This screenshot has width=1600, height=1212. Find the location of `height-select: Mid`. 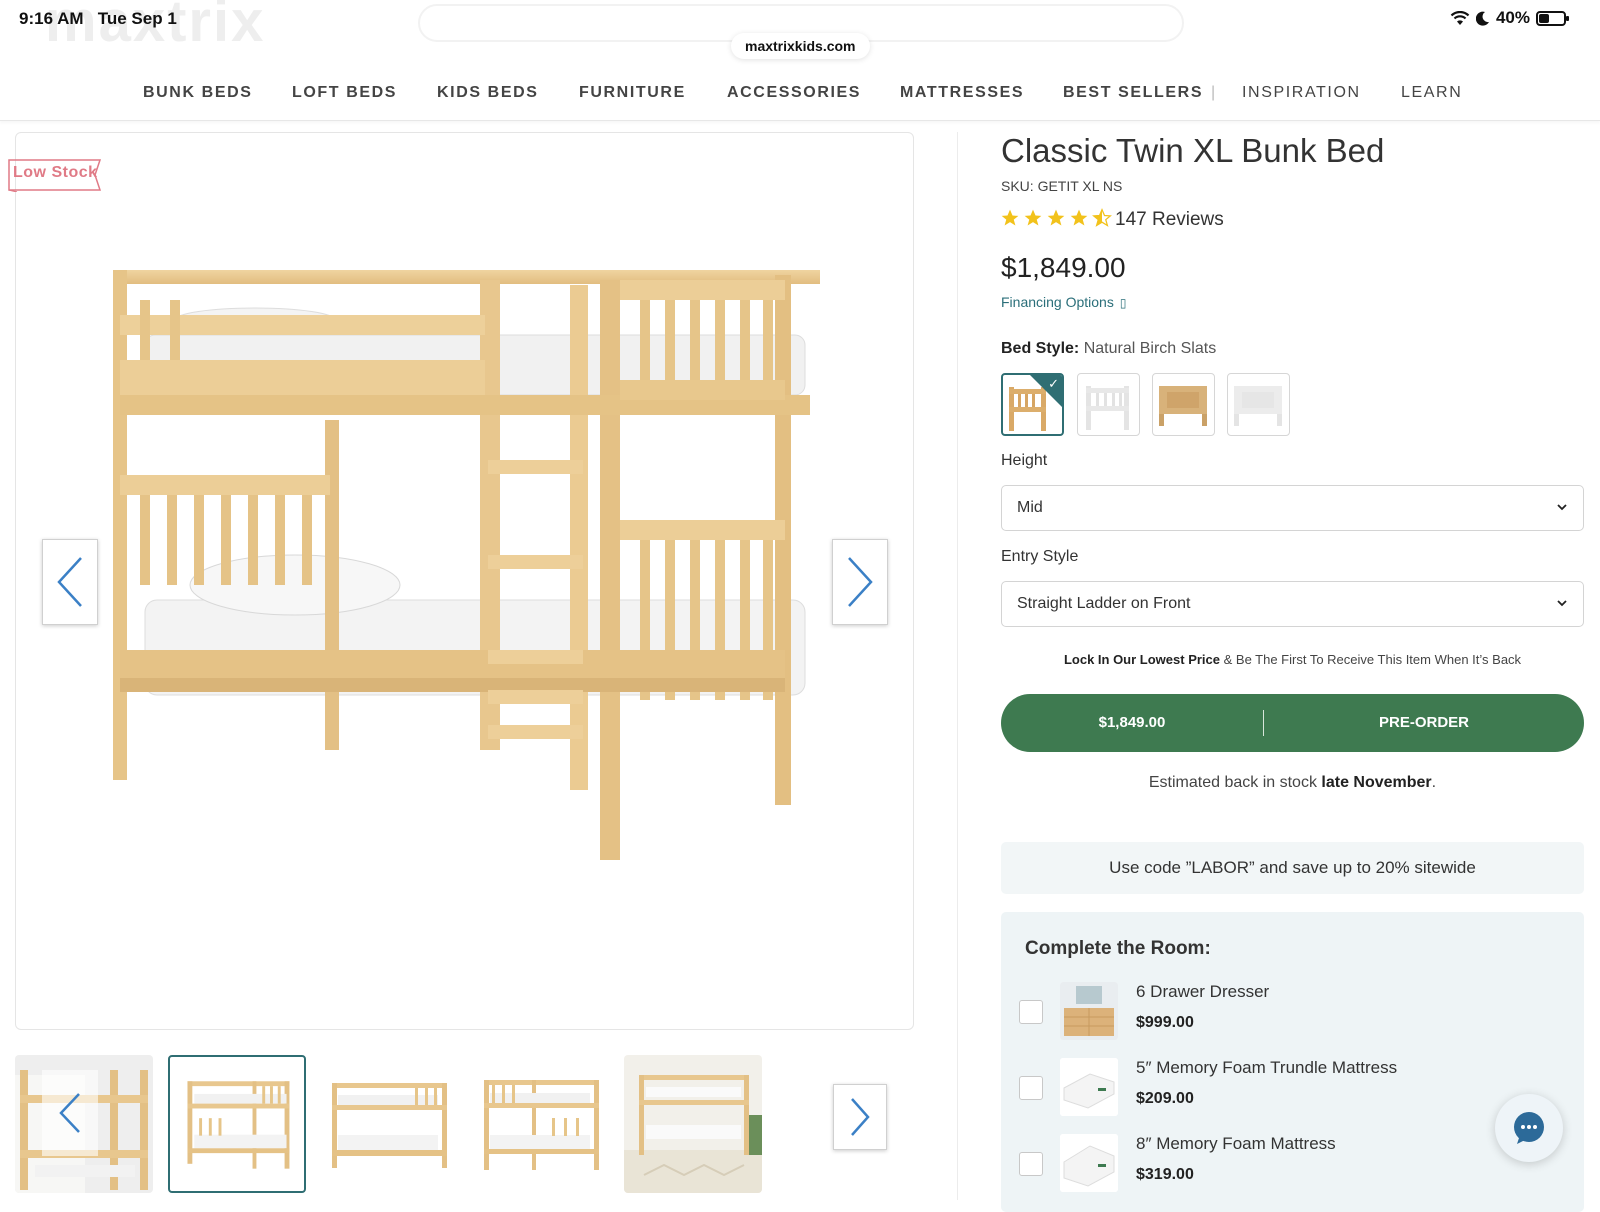

height-select: Mid is located at coordinates (1292, 508).